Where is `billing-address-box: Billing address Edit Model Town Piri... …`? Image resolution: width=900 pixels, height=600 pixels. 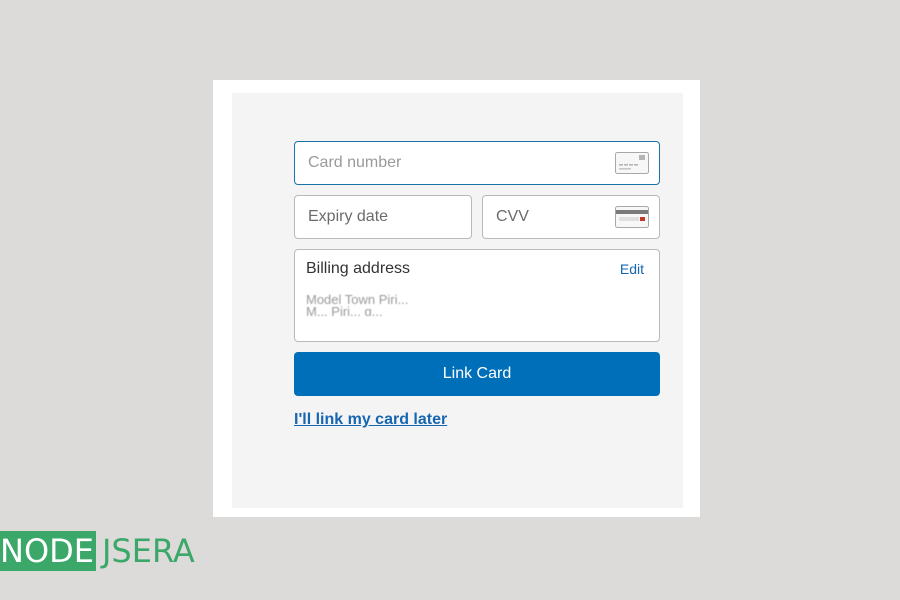 billing-address-box: Billing address Edit Model Town Piri... … is located at coordinates (477, 295).